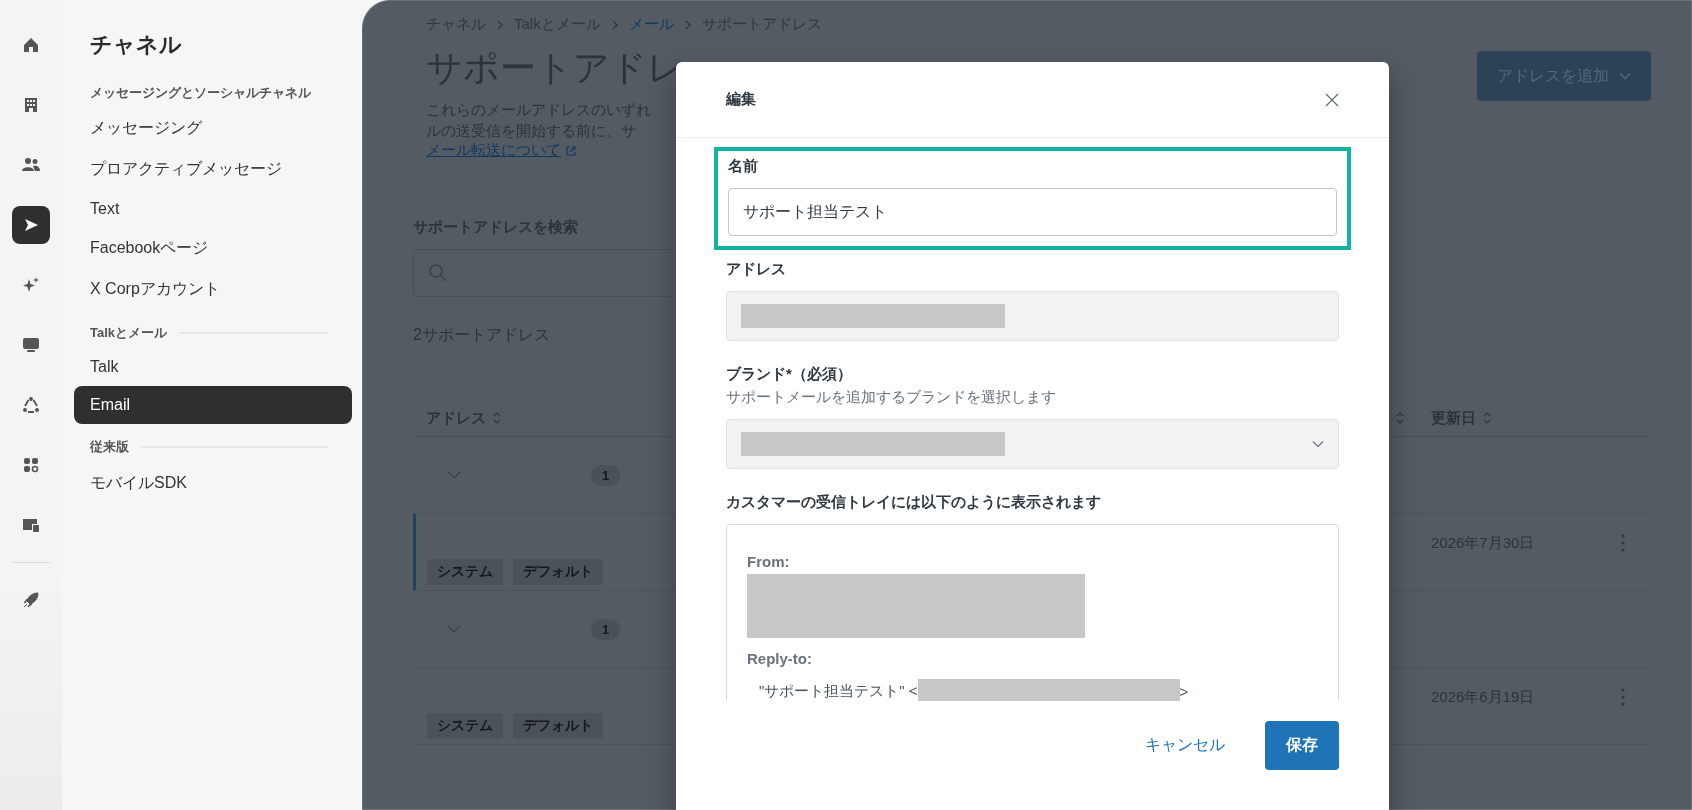 Image resolution: width=1692 pixels, height=810 pixels. I want to click on name-input: サポート担当テスト, so click(1032, 212).